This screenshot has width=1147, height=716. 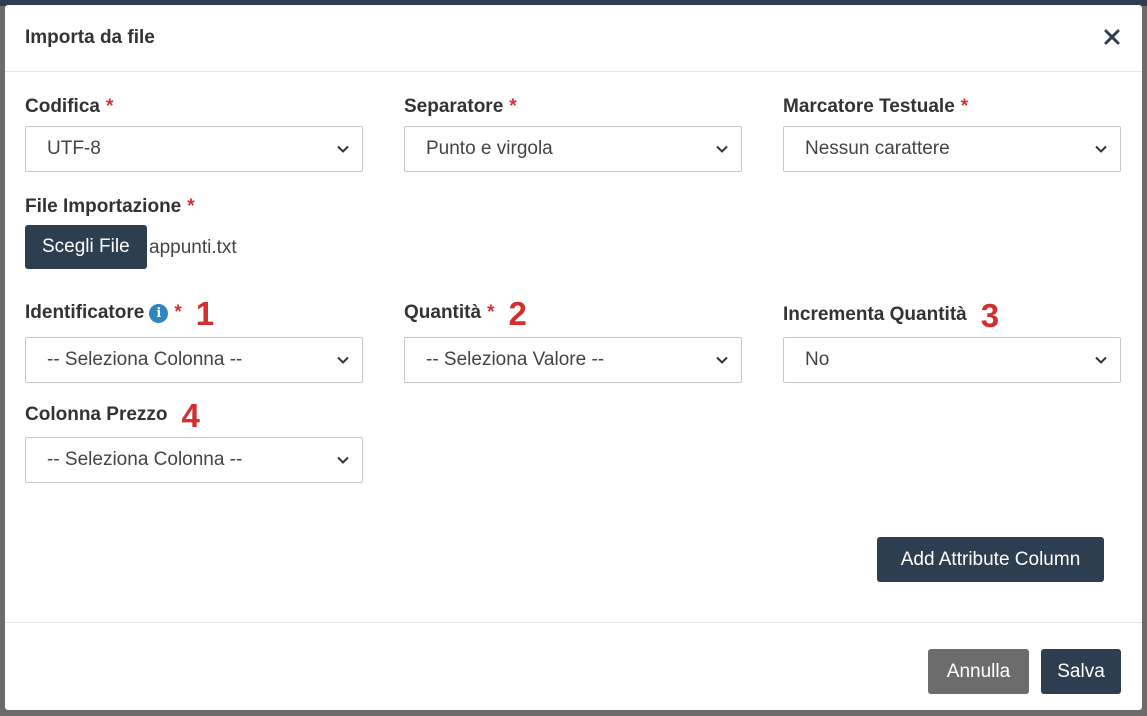 What do you see at coordinates (86, 247) in the screenshot?
I see `choose-file-button: Scegli File` at bounding box center [86, 247].